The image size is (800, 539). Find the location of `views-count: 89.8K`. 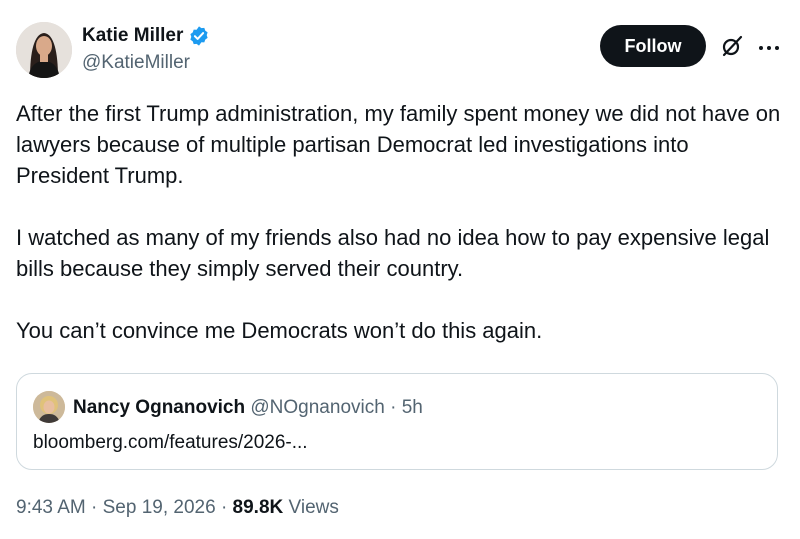

views-count: 89.8K is located at coordinates (258, 507).